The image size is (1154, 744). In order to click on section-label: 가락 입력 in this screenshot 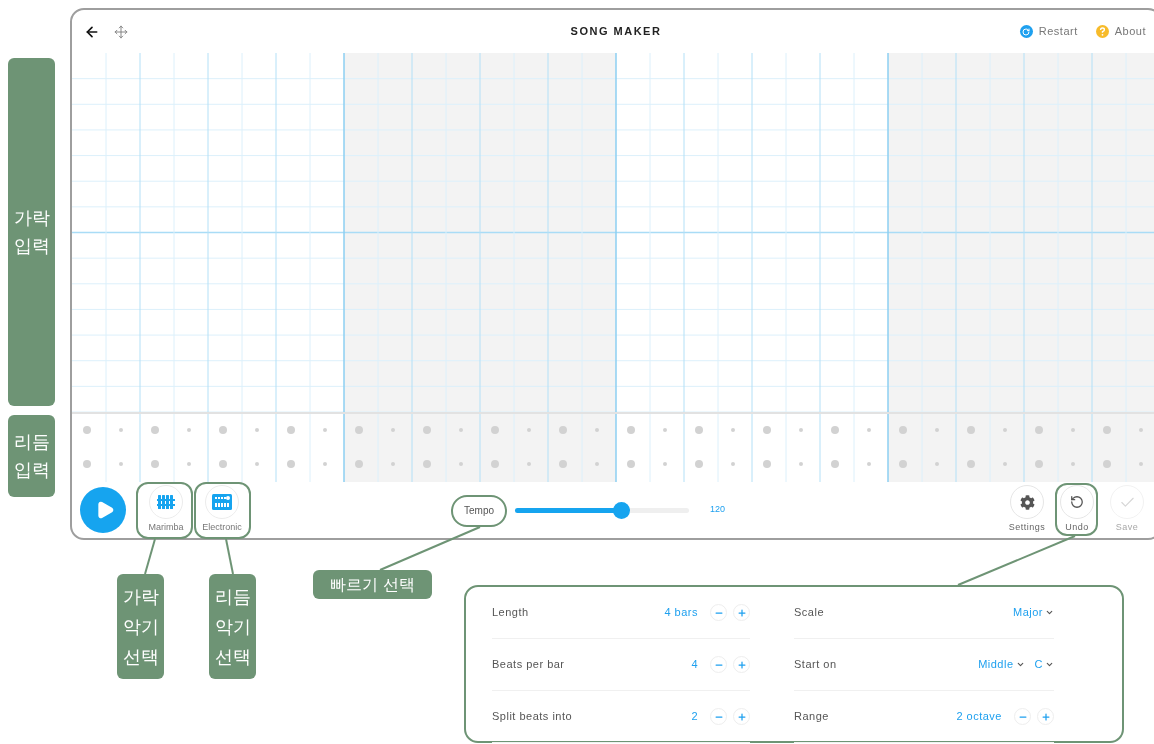, I will do `click(31, 232)`.